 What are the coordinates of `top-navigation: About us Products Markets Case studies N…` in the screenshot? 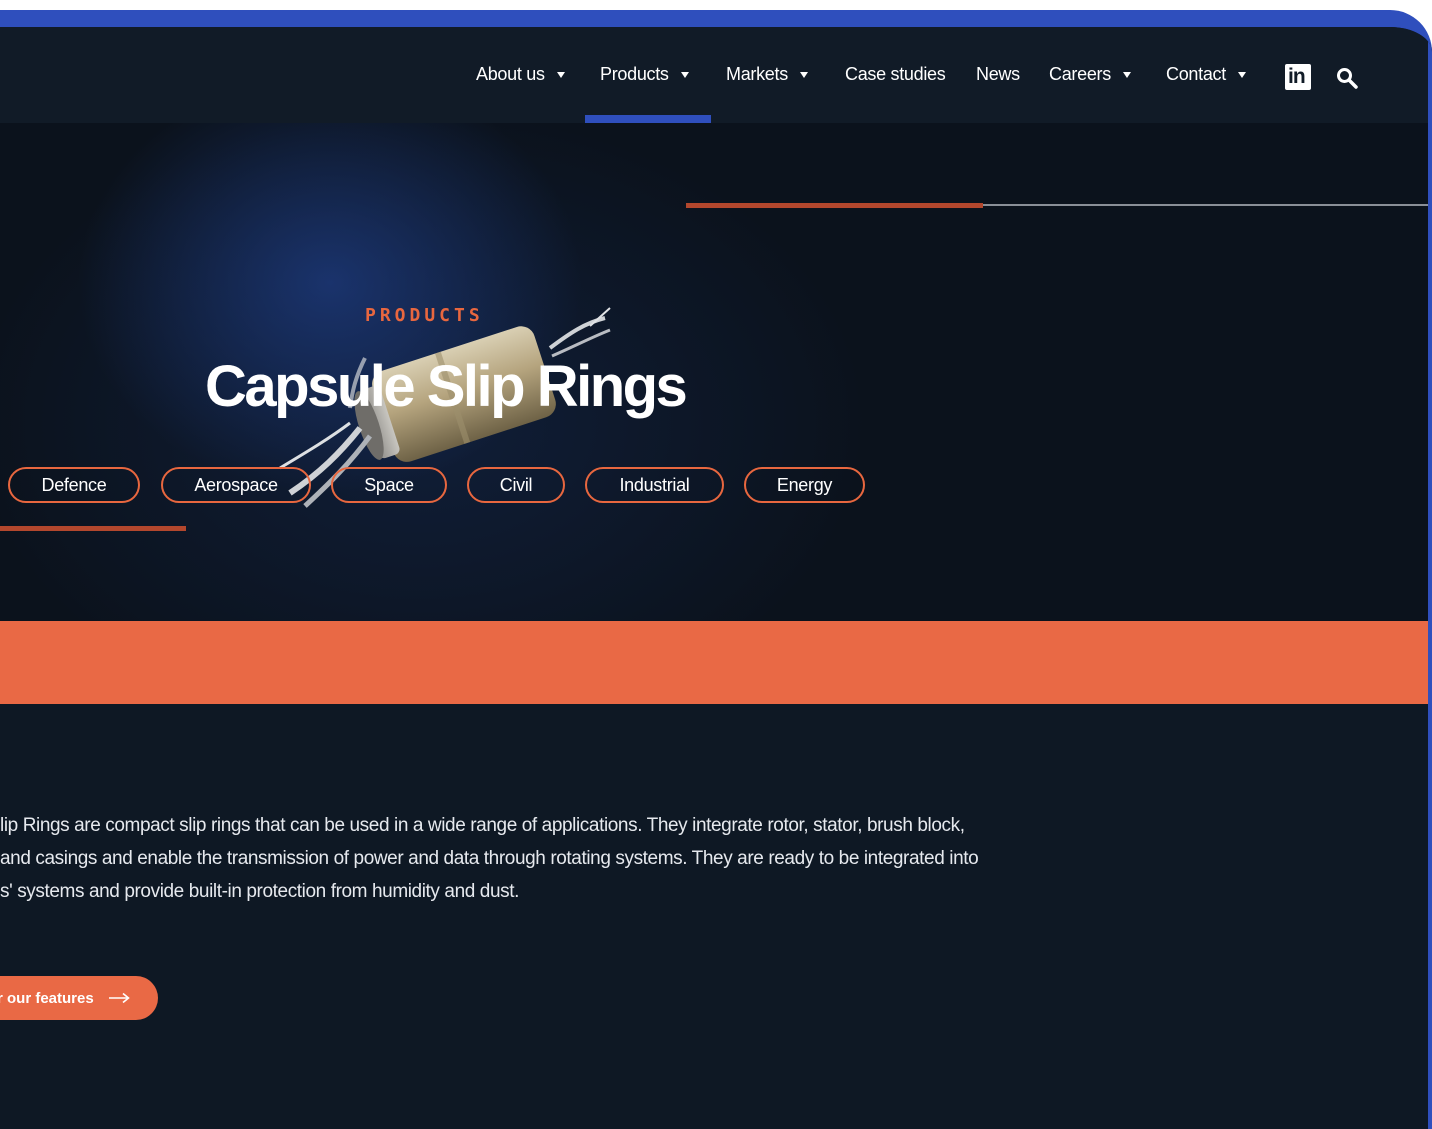 It's located at (716, 75).